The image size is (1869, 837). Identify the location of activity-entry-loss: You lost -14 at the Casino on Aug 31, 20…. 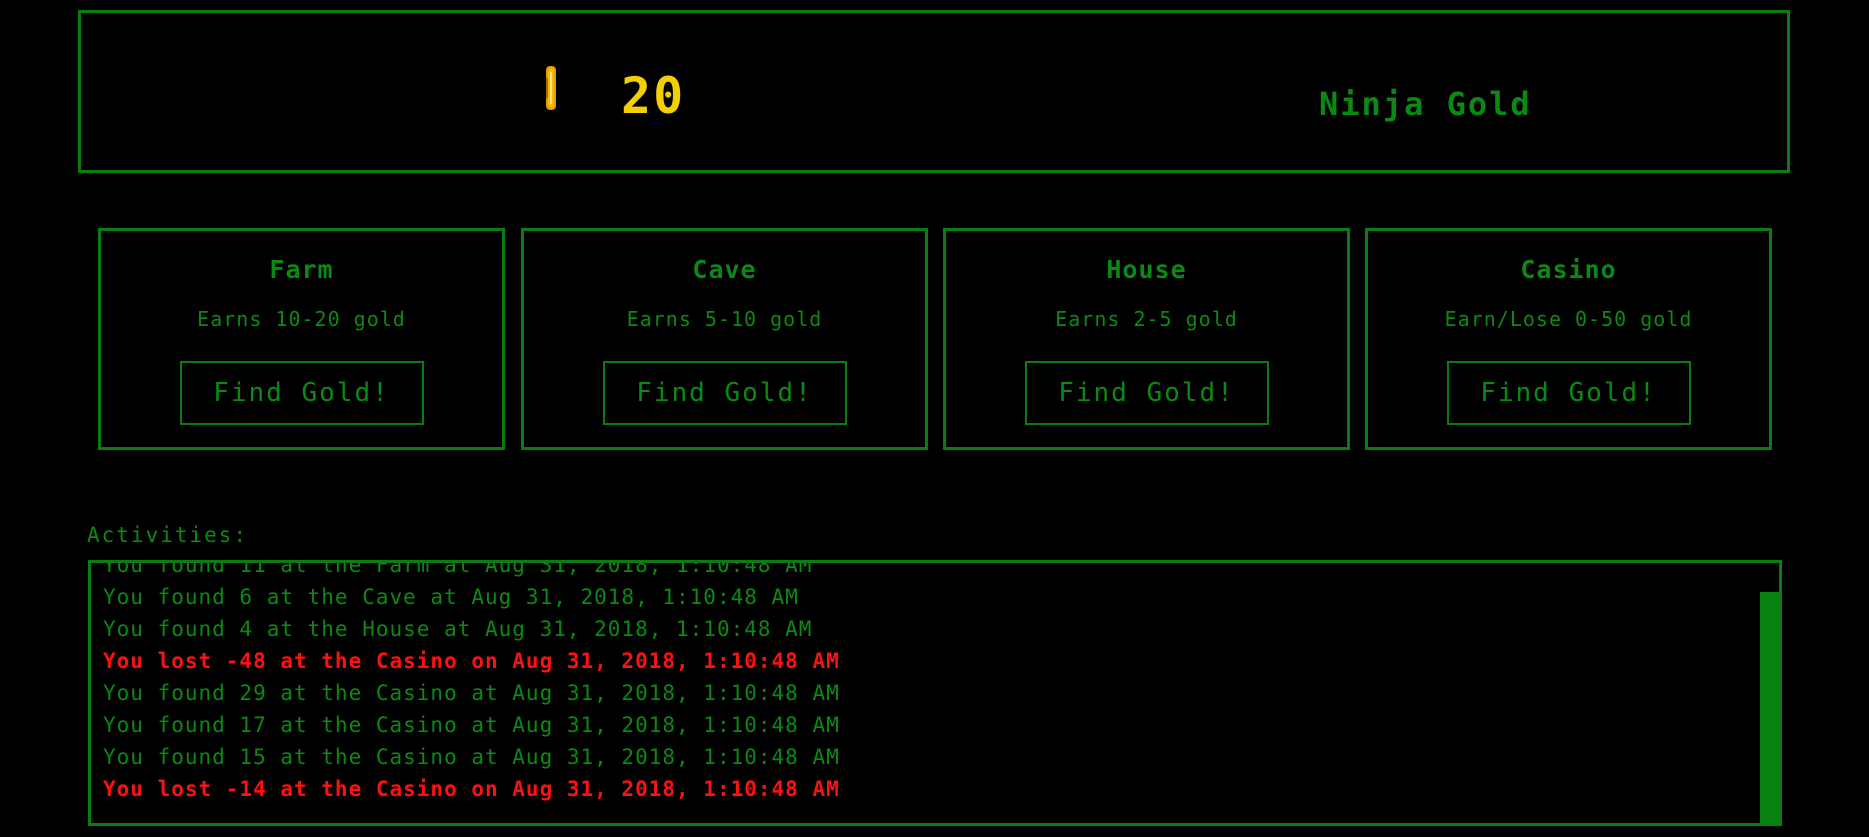
(471, 789).